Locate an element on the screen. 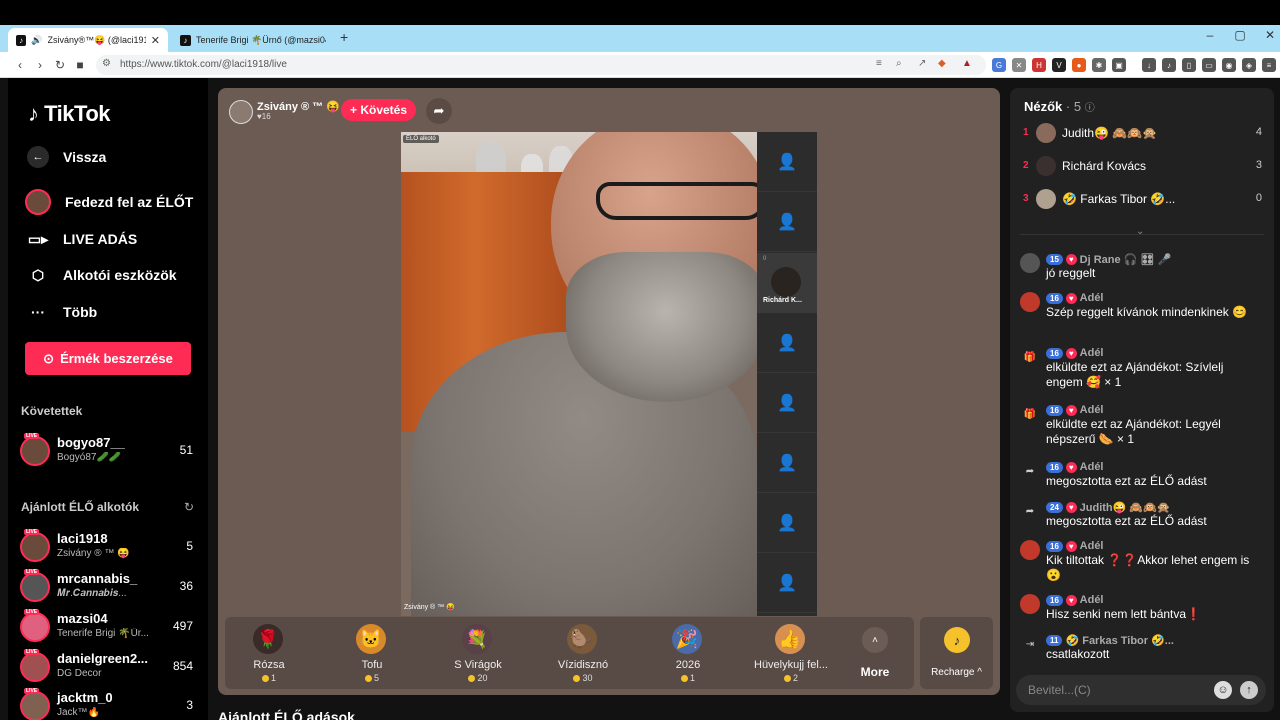 This screenshot has height=720, width=1280. sidebar-toggle-icon: ▯ is located at coordinates (1189, 65).